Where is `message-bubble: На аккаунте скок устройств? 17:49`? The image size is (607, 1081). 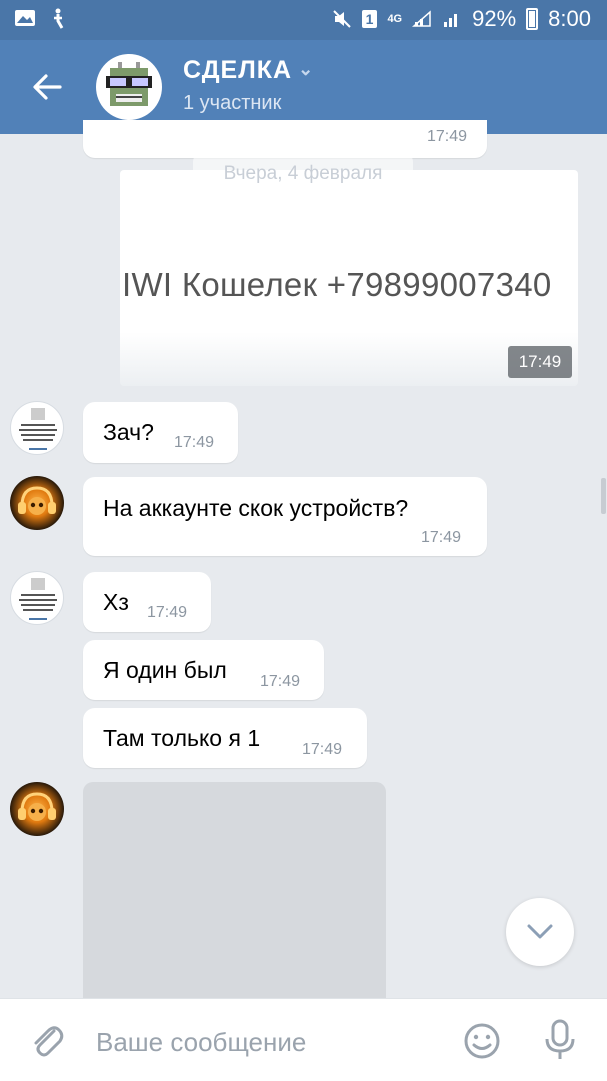
message-bubble: На аккаунте скок устройств? 17:49 is located at coordinates (285, 516).